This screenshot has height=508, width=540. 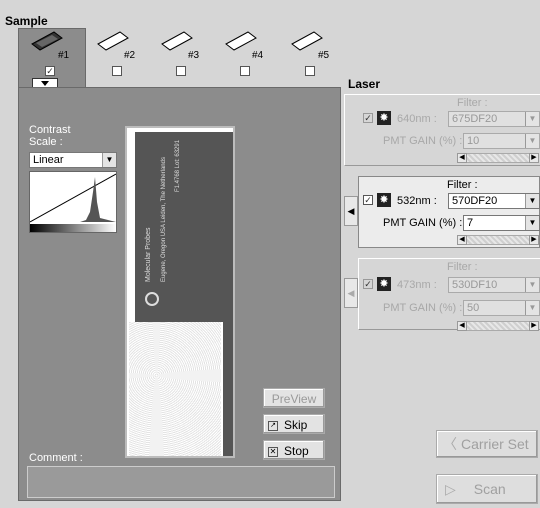 What do you see at coordinates (50, 71) in the screenshot?
I see `slide-1-checkbox` at bounding box center [50, 71].